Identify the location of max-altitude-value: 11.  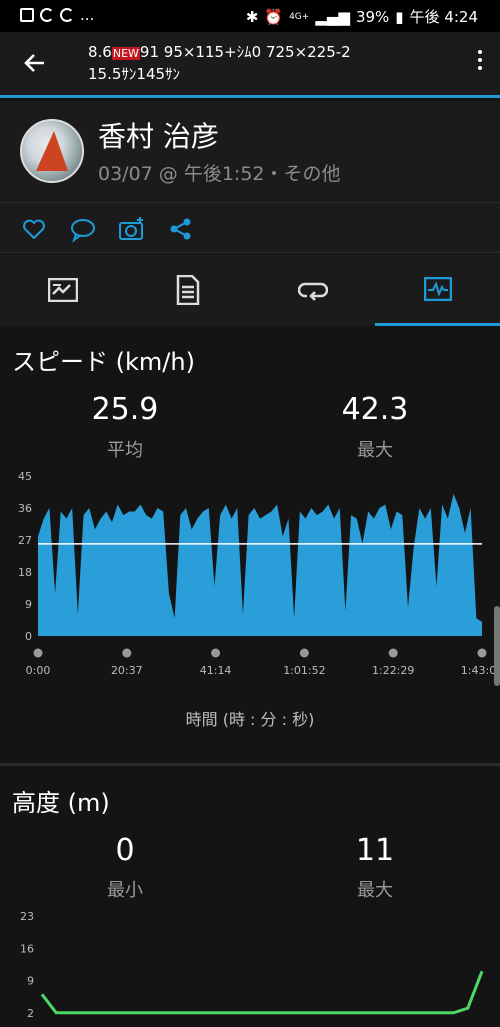
(375, 850).